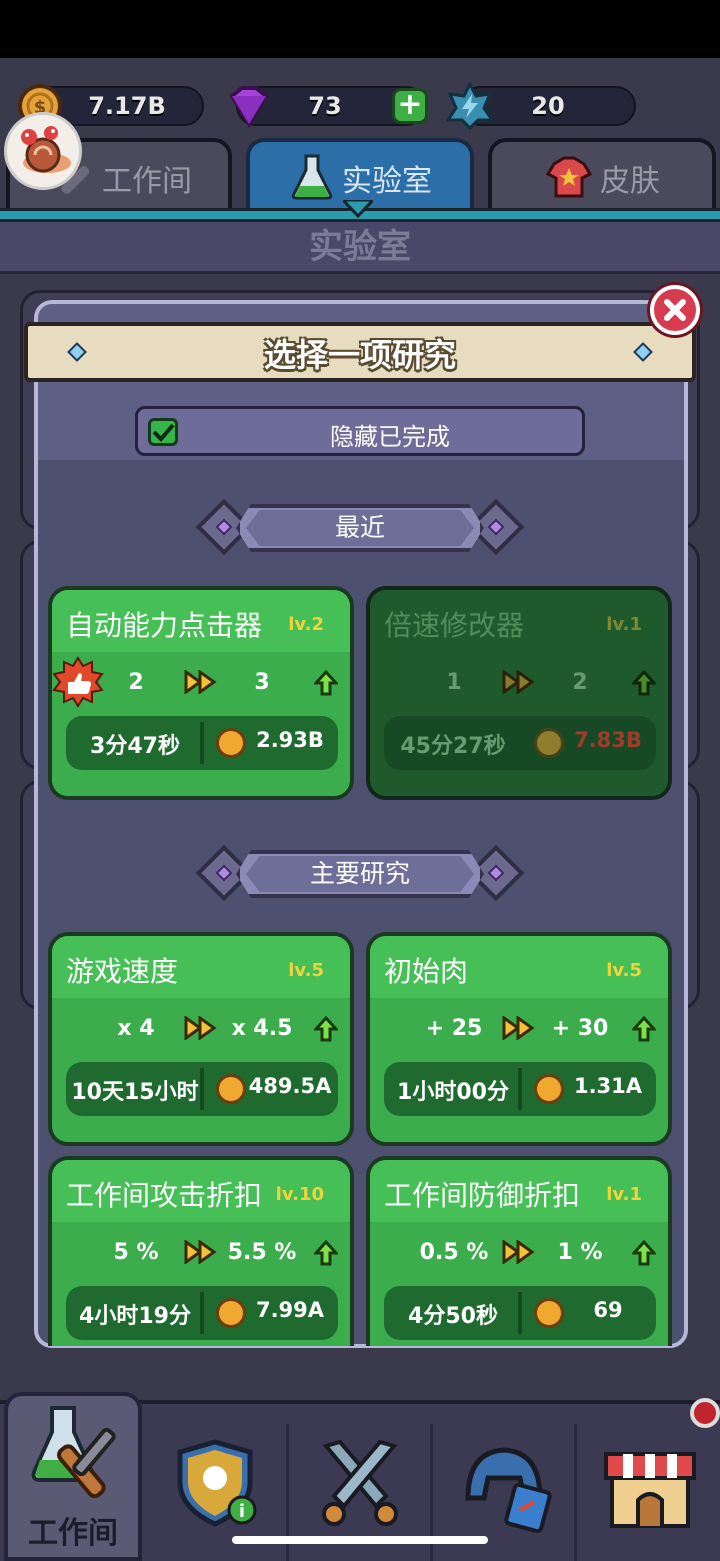  I want to click on checkbox-icon, so click(163, 432).